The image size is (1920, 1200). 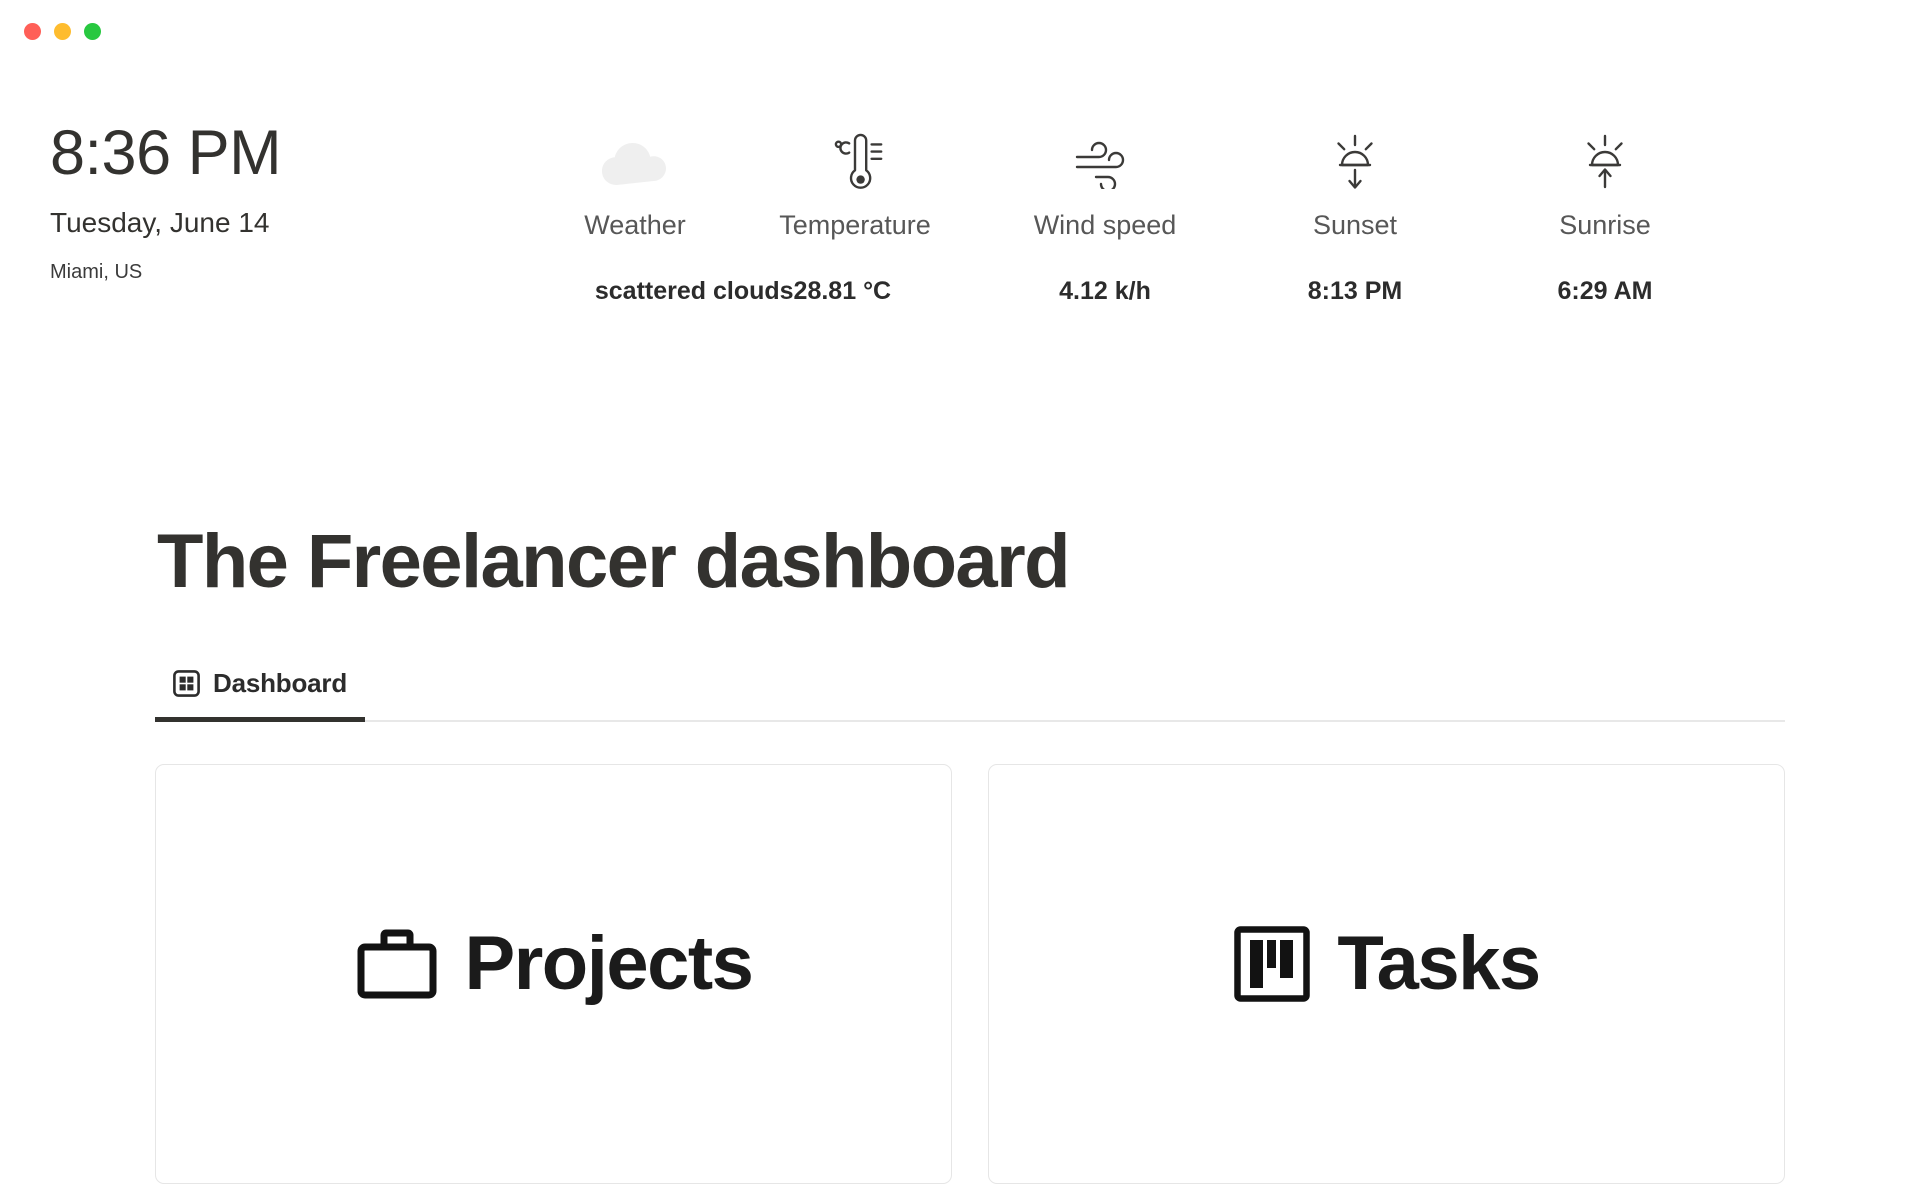 I want to click on weather-metric-label: Sunrise, so click(x=1605, y=225).